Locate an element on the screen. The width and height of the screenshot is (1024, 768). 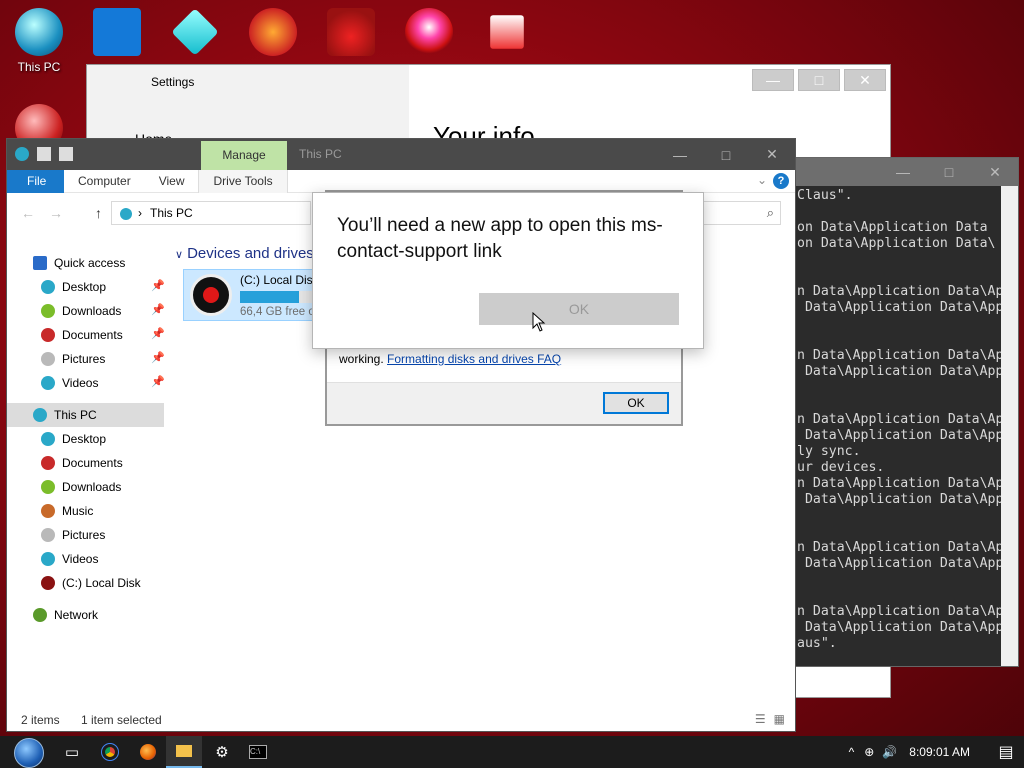
chevron-down-icon: ⌄ is located at coordinates (762, 180).